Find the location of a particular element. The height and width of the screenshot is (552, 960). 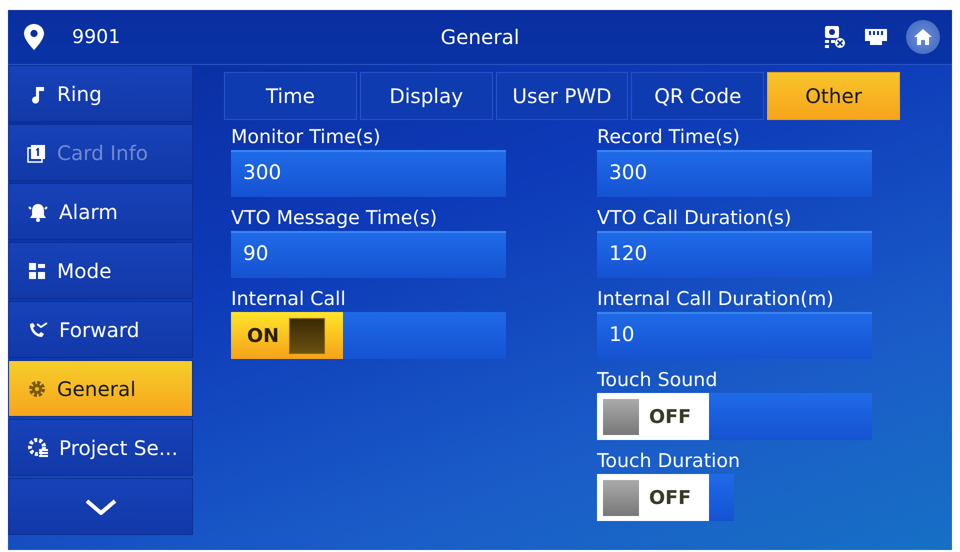

room-number: 9901 is located at coordinates (96, 37).